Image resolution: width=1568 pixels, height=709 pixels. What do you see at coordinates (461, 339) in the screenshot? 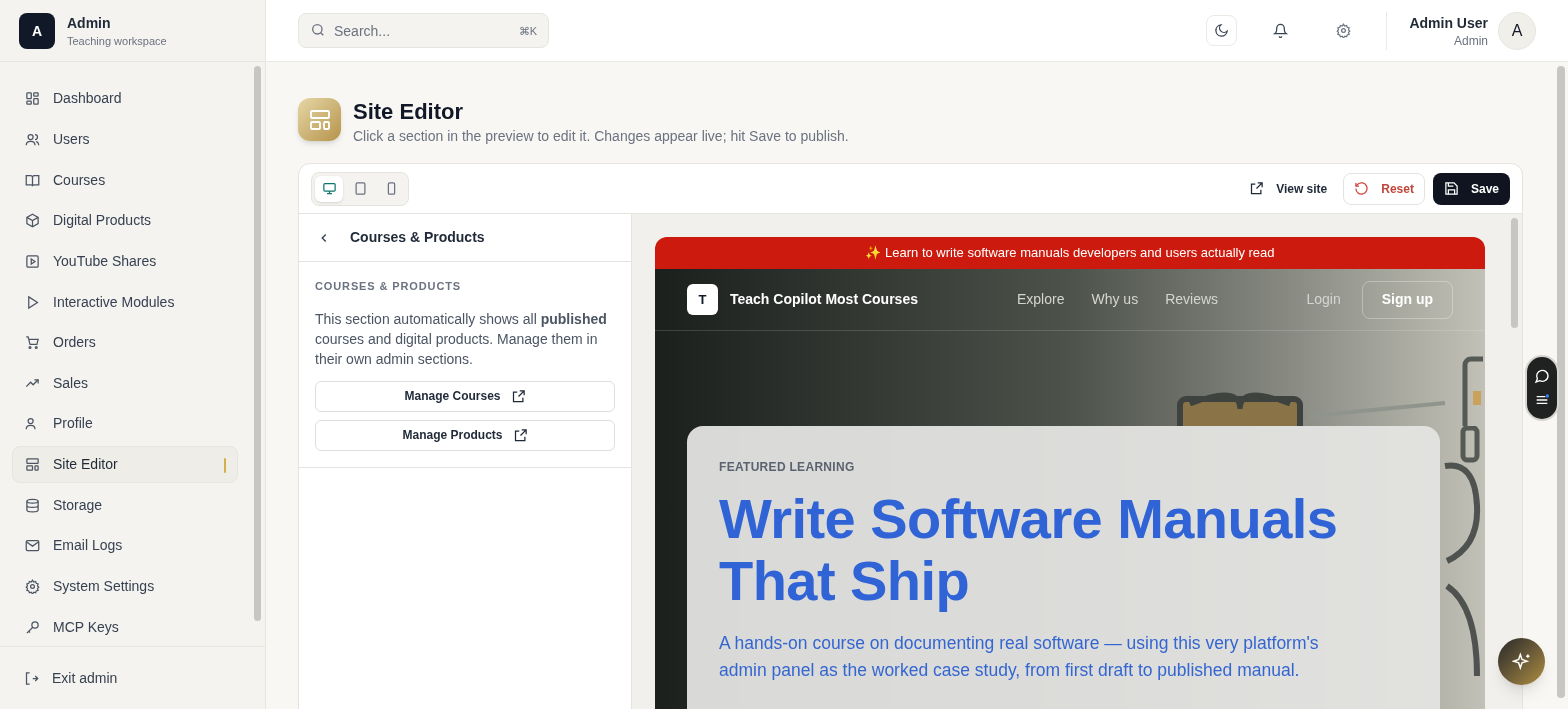
I see `section-description: This section automatically shows all published courses and digital products. Manage them in their own admin sections.` at bounding box center [461, 339].